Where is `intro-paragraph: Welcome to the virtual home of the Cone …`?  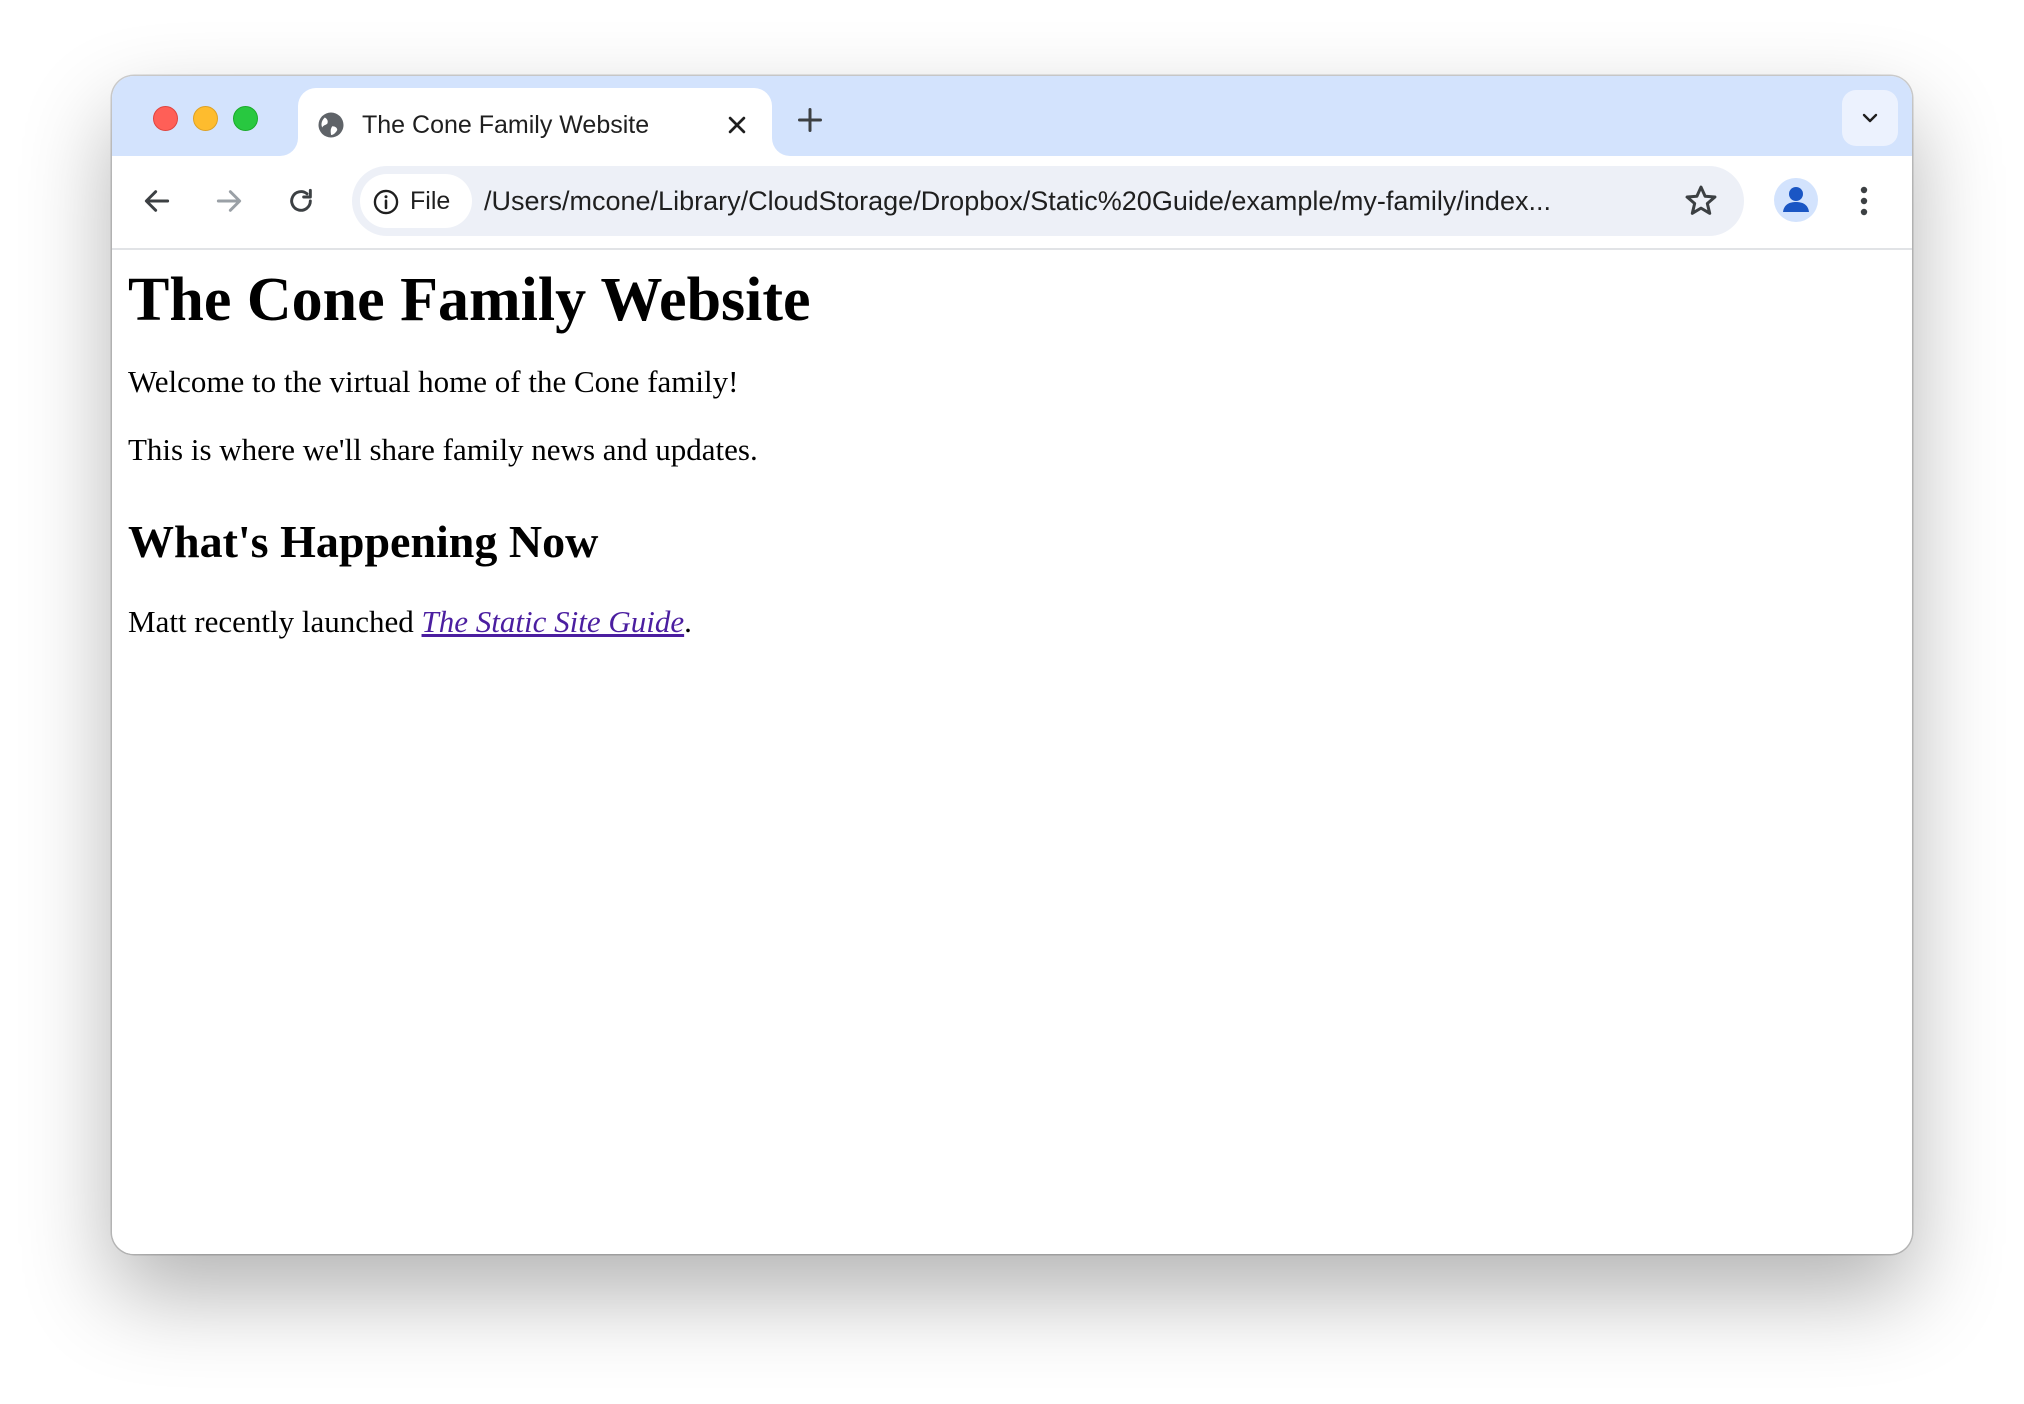
intro-paragraph: Welcome to the virtual home of the Cone … is located at coordinates (433, 381).